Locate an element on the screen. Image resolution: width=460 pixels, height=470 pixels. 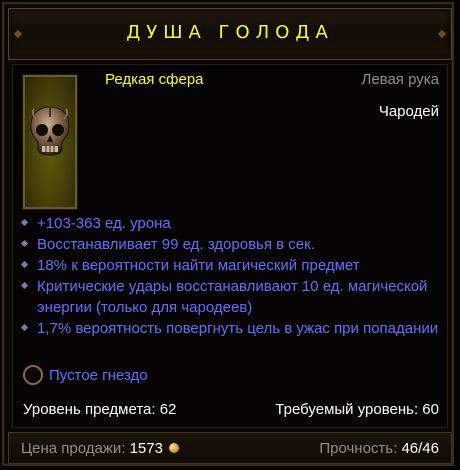
socket-ring-icon is located at coordinates (33, 374).